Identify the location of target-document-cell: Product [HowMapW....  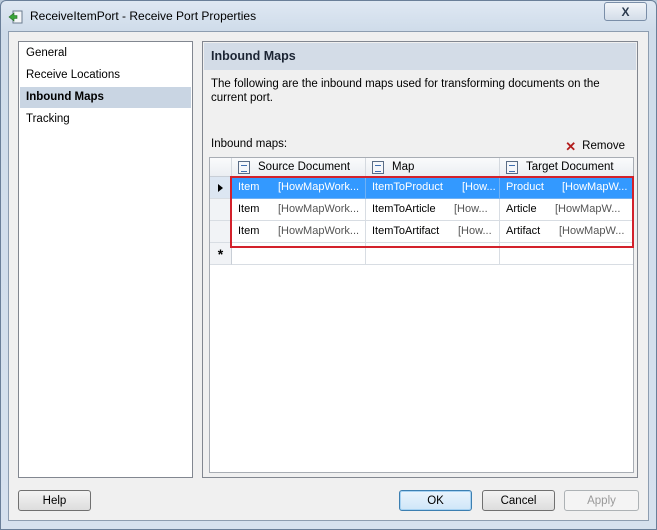
(566, 188).